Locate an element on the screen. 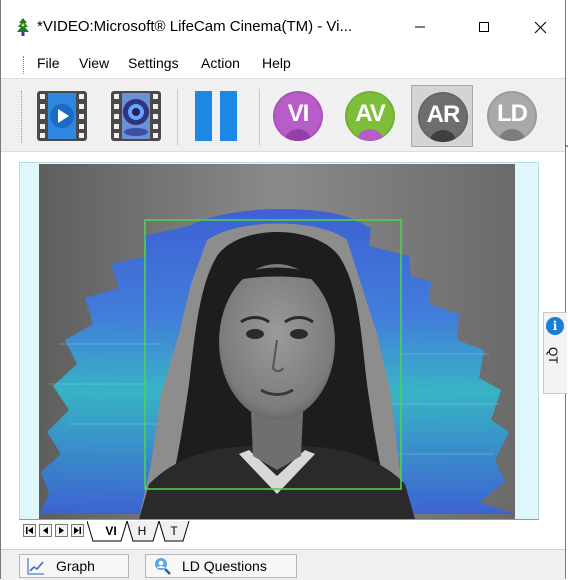  side-panel-tab-qt: i QT is located at coordinates (555, 353).